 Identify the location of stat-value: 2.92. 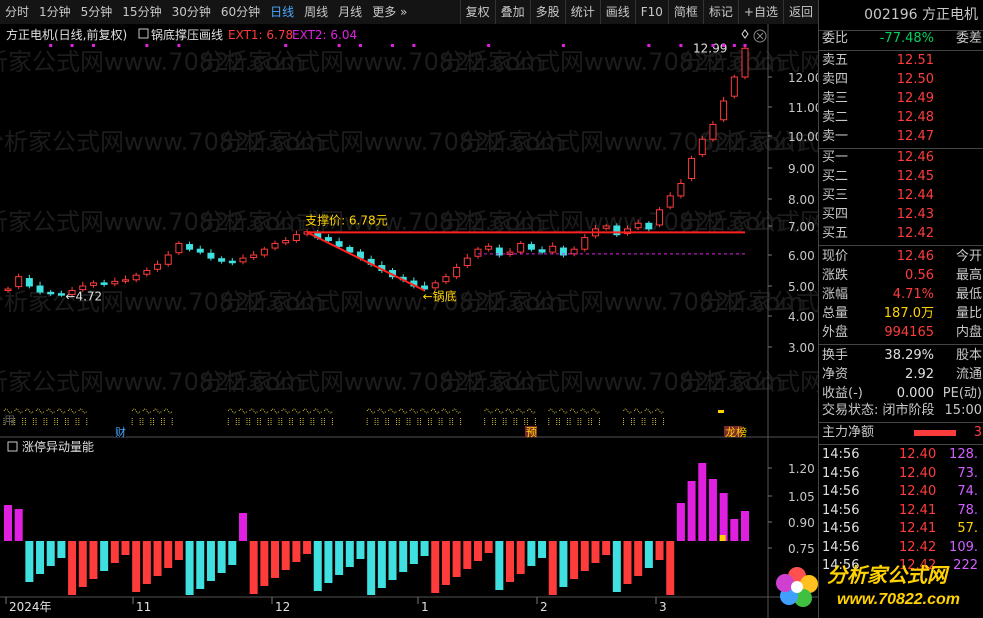
(919, 374).